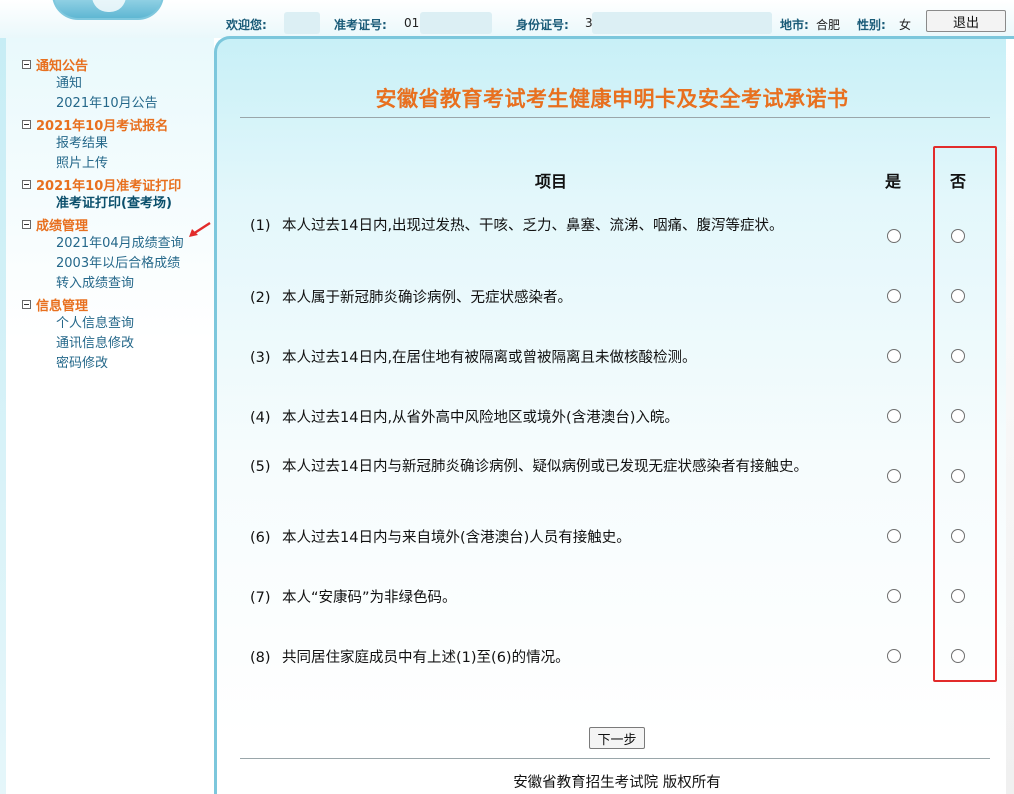 This screenshot has width=1014, height=794. I want to click on sidebar-item-registration-result: 报考结果, so click(103, 144).